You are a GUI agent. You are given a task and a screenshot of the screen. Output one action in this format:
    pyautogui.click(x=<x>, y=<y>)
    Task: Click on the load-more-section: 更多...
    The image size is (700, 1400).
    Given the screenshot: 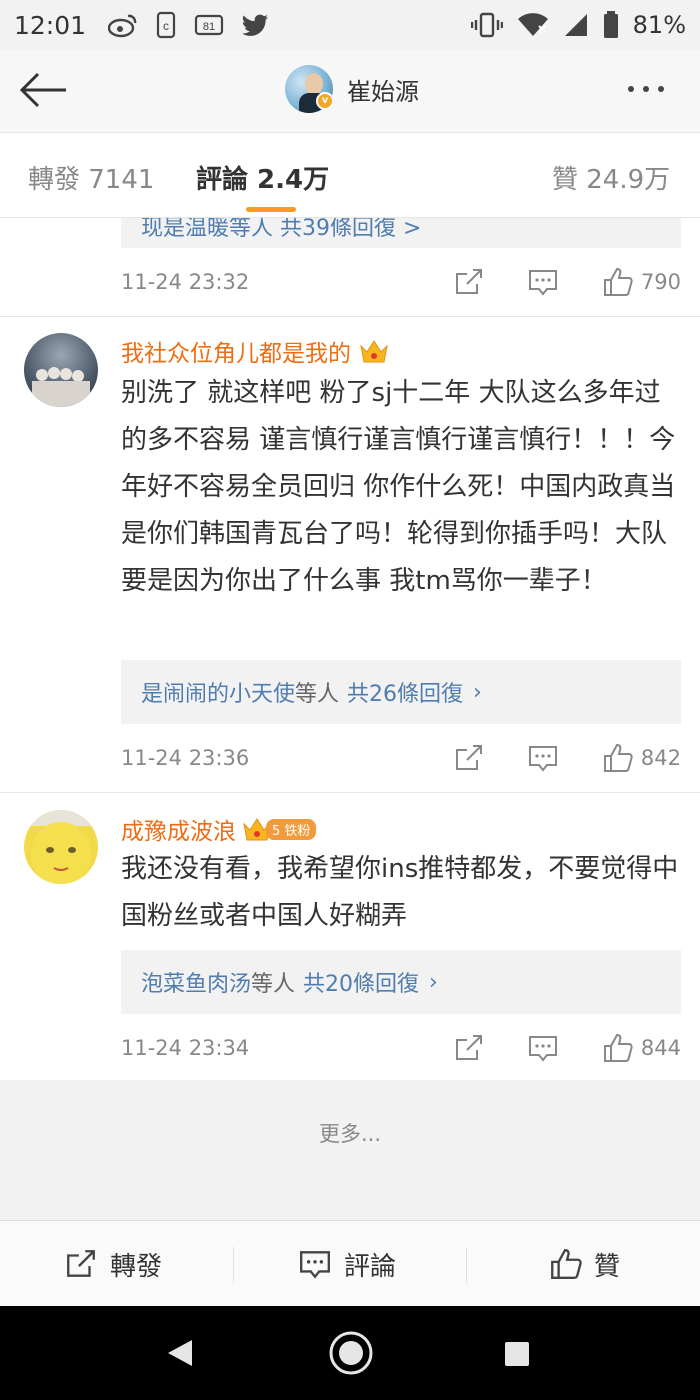 What is the action you would take?
    pyautogui.click(x=350, y=1150)
    